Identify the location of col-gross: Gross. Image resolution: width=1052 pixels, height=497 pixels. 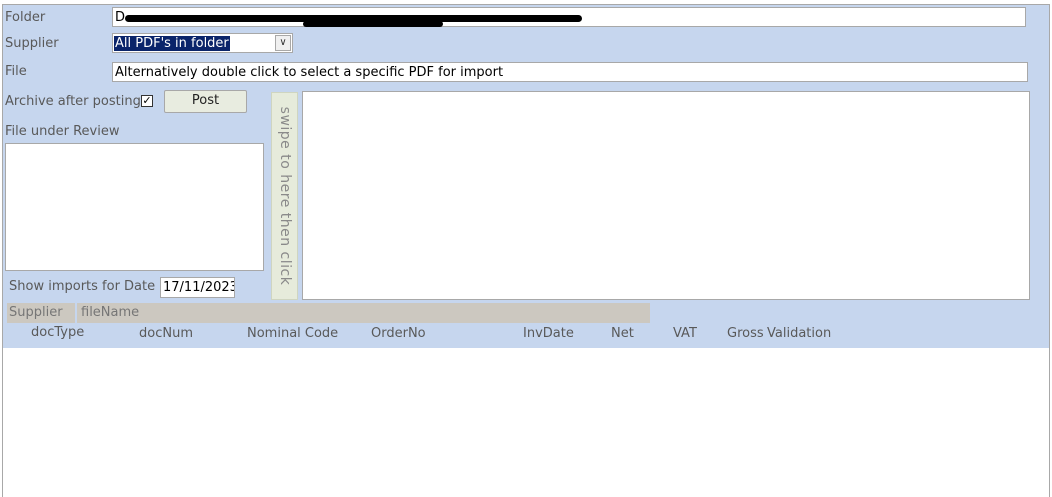
(745, 333).